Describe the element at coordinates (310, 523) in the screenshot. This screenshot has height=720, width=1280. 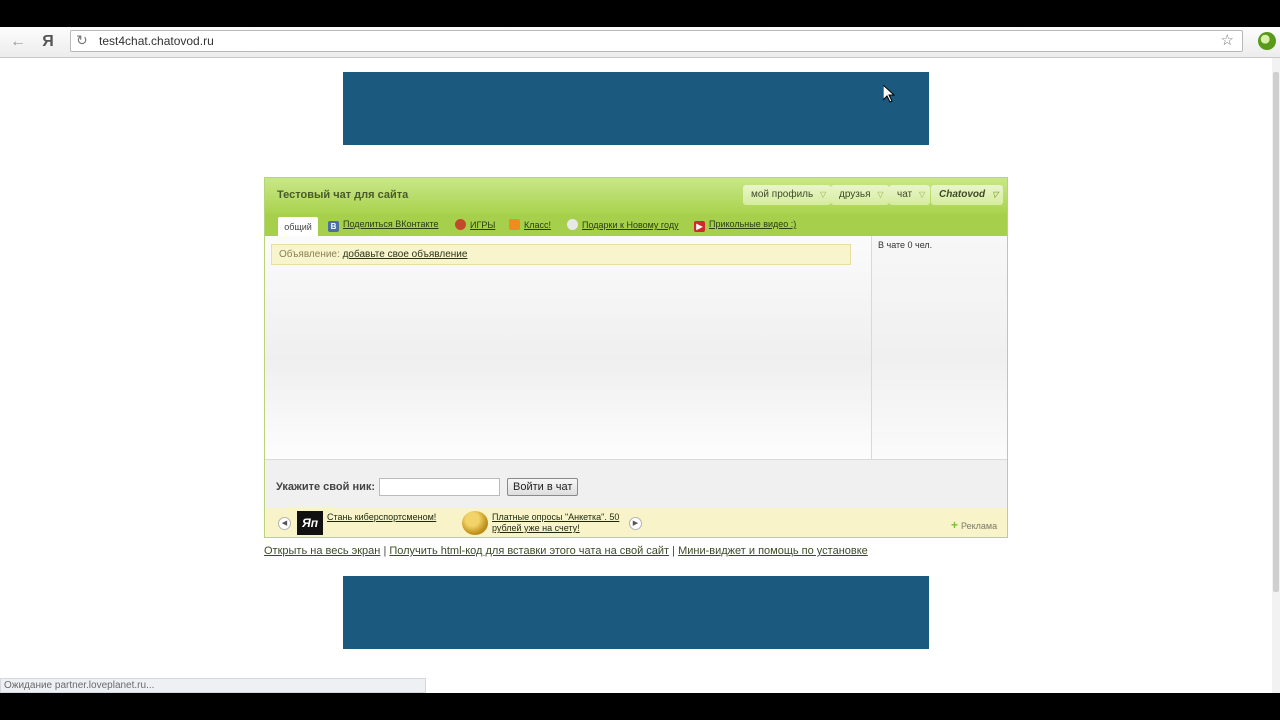
I see `esports-ad-logo: Яп` at that location.